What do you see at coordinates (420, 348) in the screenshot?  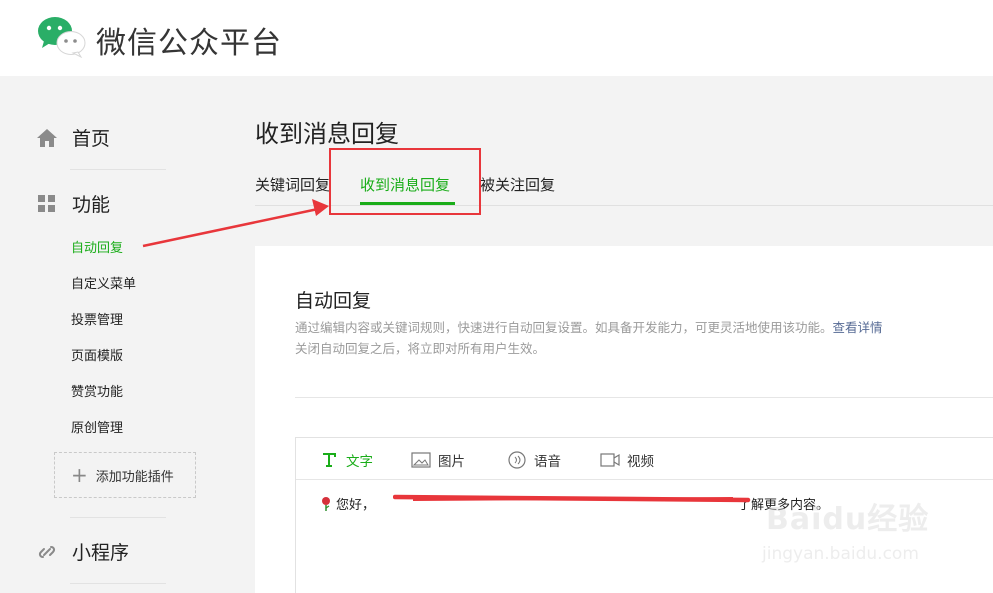 I see `description-line-2: 关闭自动回复之后，将立即对所有用户生效。` at bounding box center [420, 348].